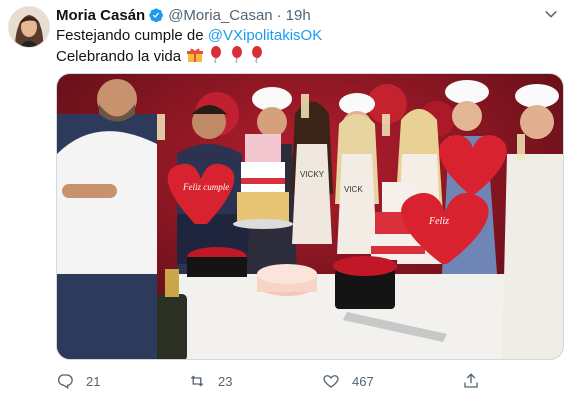 The height and width of the screenshot is (402, 580). I want to click on tweet-actions: 21 23 467, so click(314, 381).